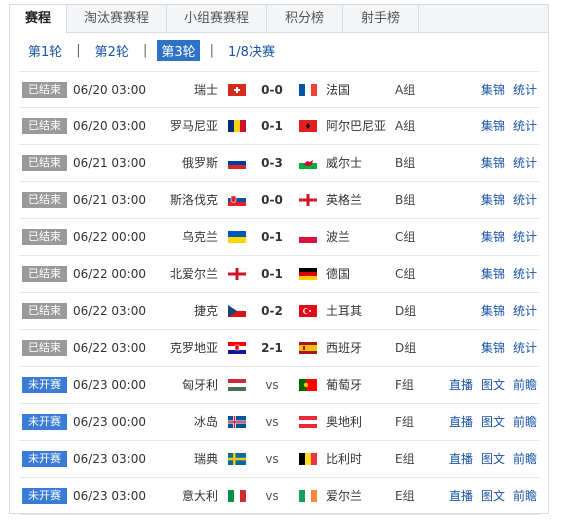 The image size is (561, 521). I want to click on away-team: 奥地利, so click(344, 422).